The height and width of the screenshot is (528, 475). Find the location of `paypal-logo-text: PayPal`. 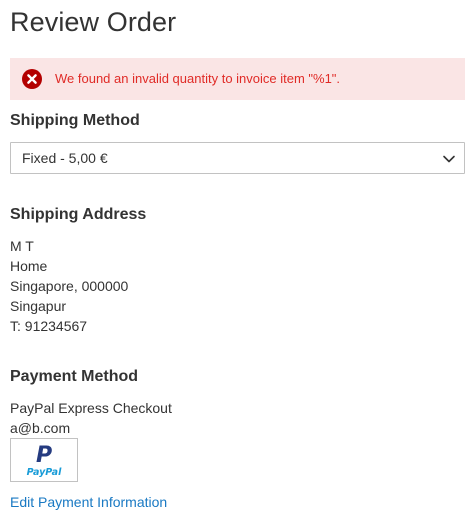

paypal-logo-text: PayPal is located at coordinates (44, 472).